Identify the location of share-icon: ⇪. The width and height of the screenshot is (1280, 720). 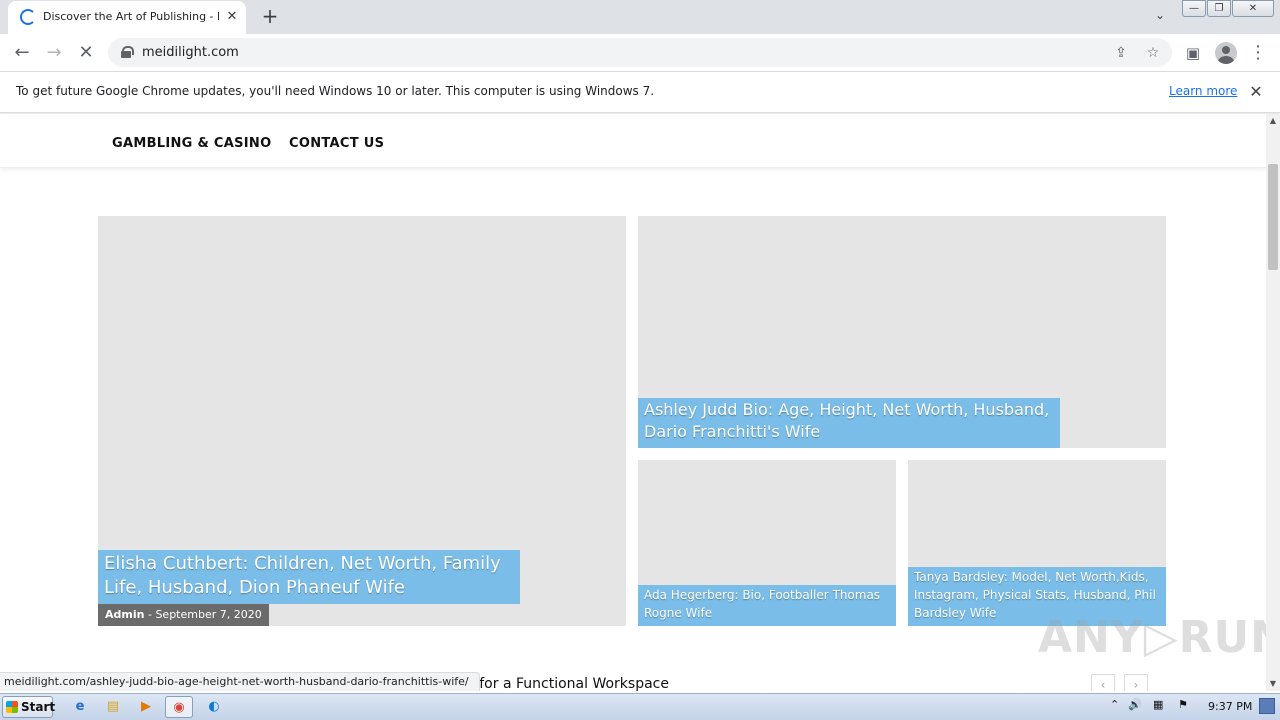
(1121, 53).